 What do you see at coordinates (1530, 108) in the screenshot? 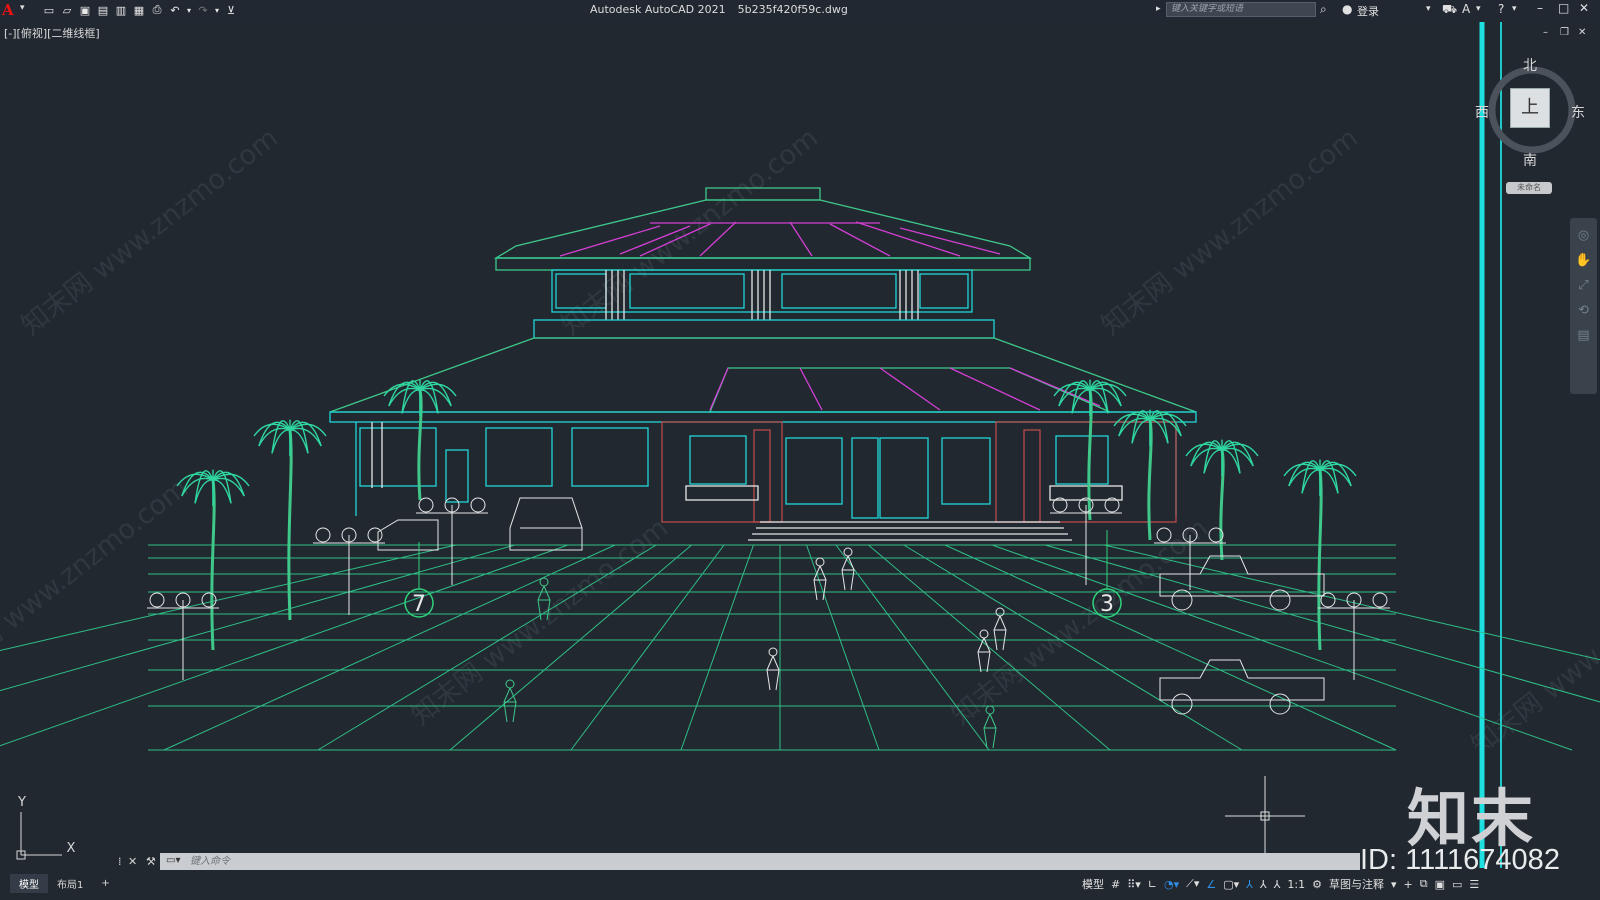
I see `viewcube-top-face: 上` at bounding box center [1530, 108].